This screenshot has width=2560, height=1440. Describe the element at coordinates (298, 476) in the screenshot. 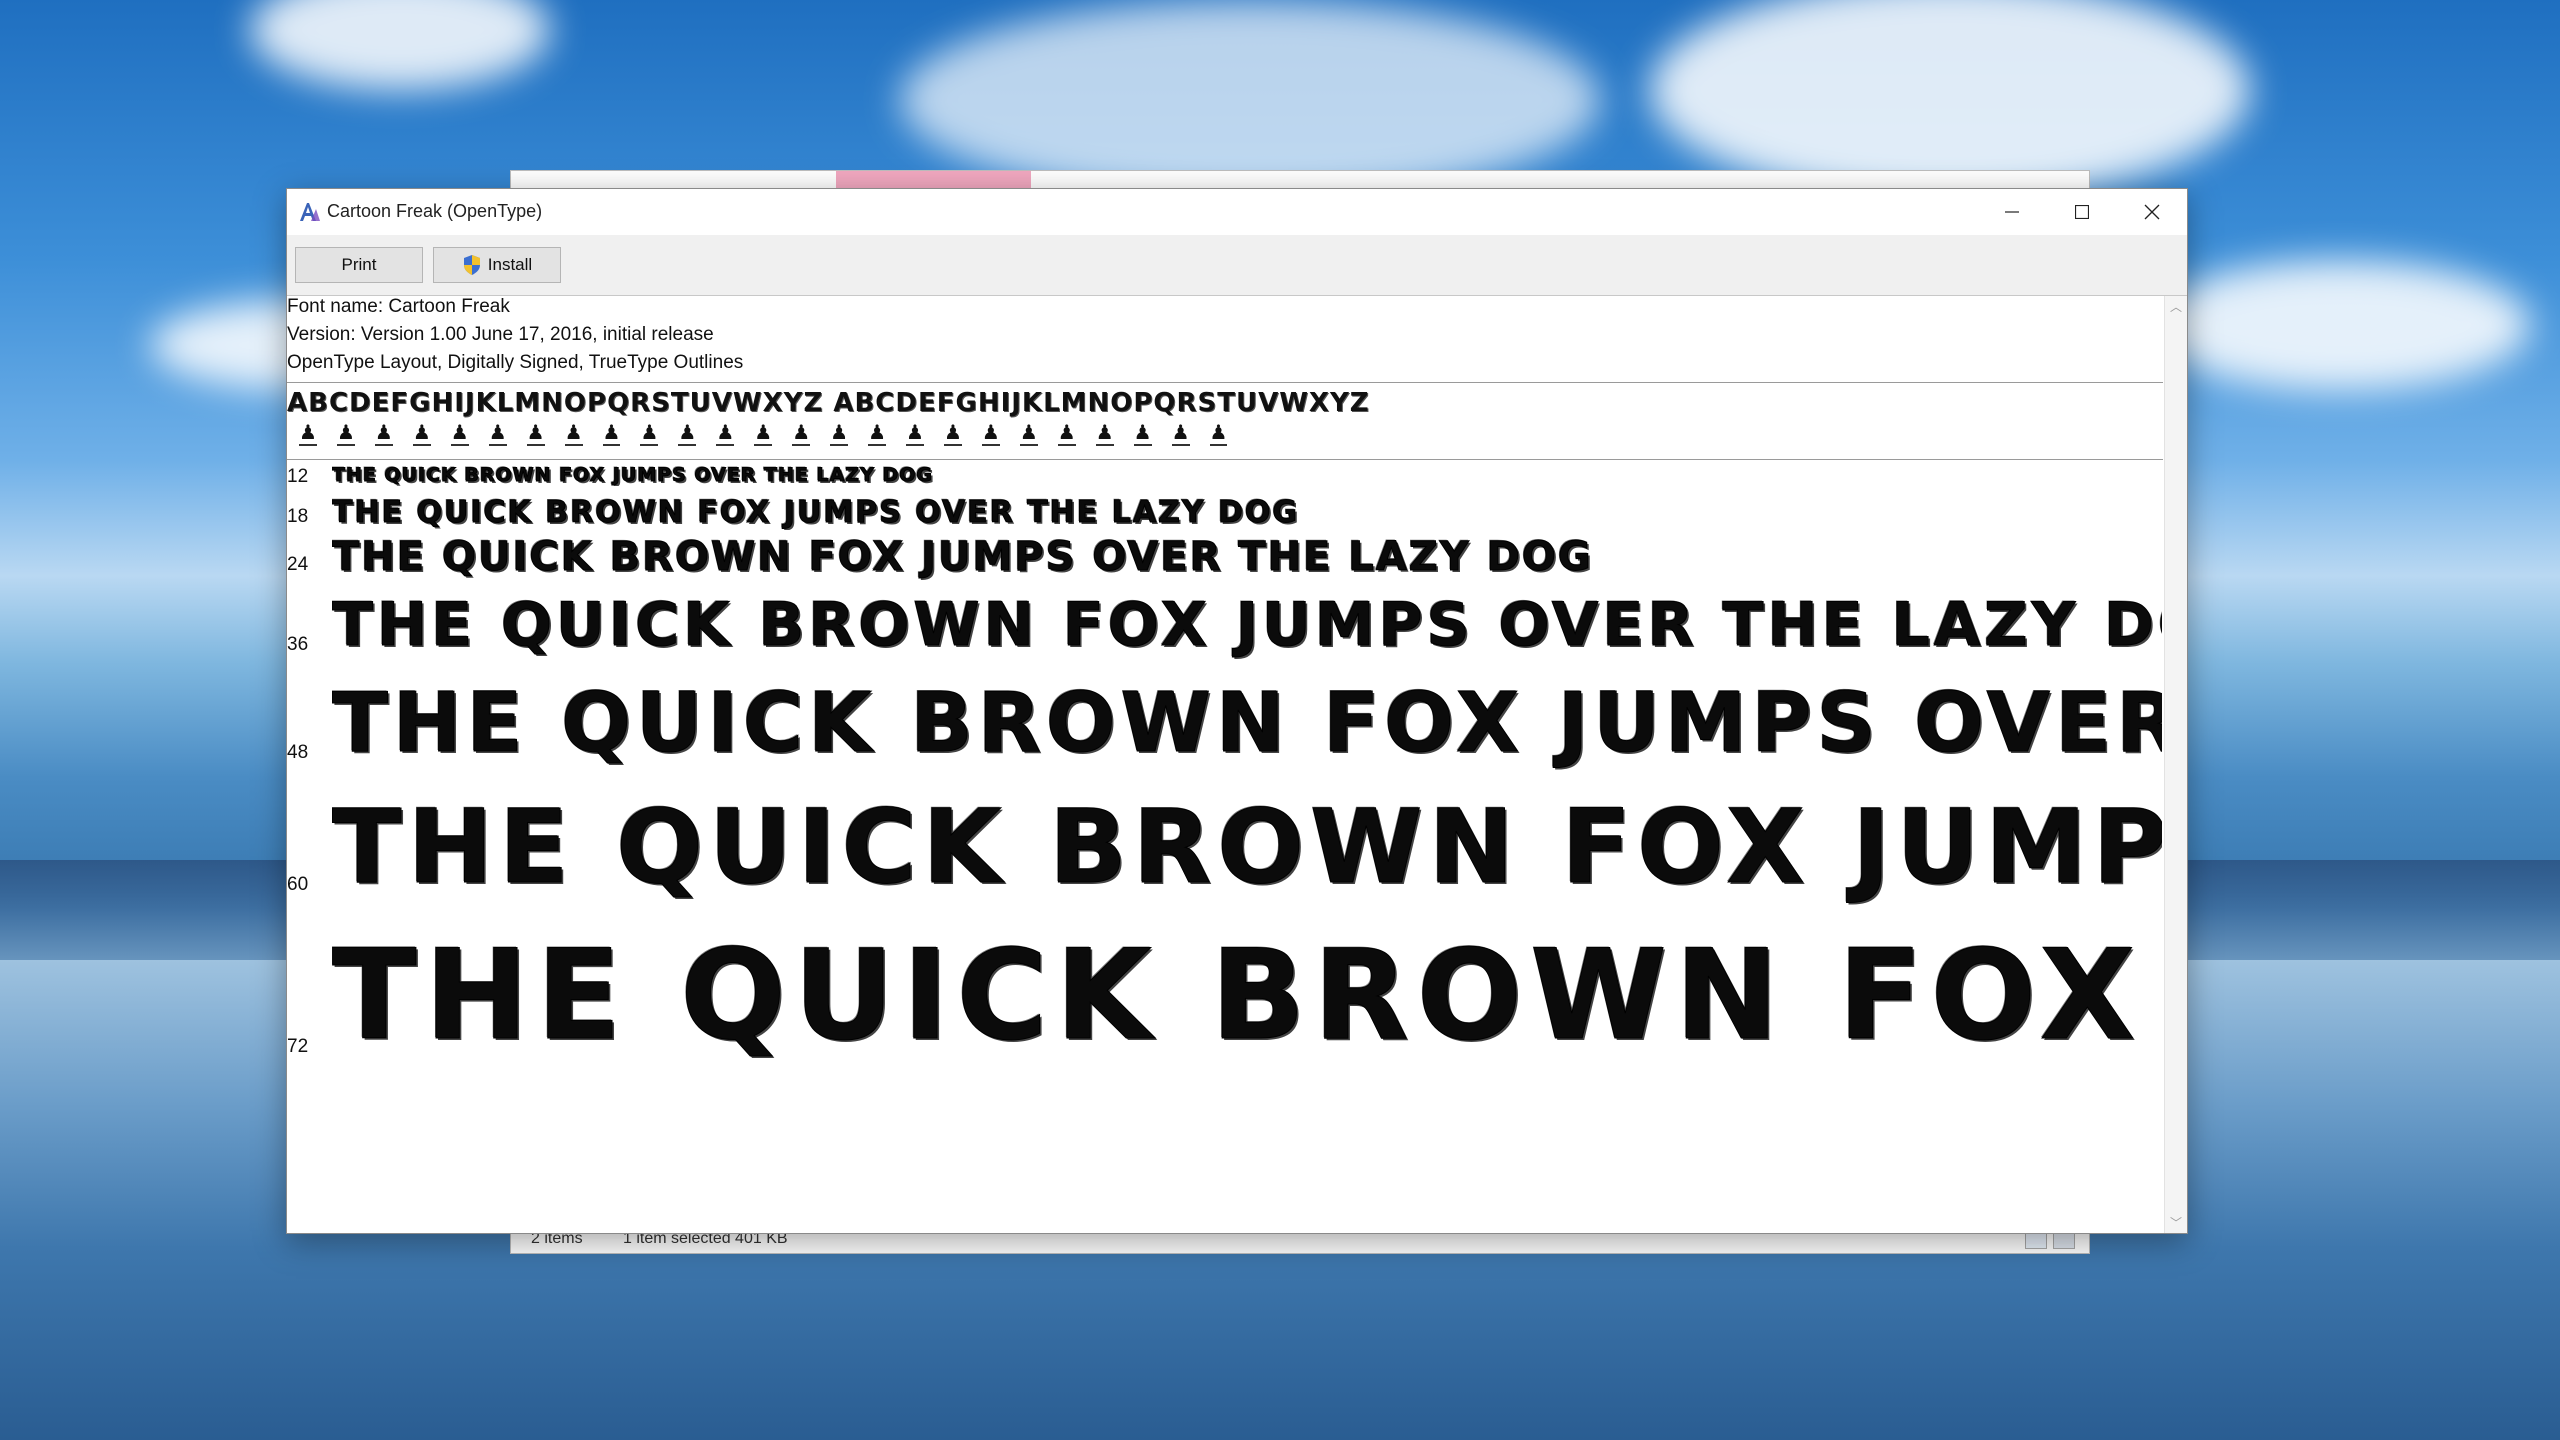

I see `sample-size-label: 12` at that location.